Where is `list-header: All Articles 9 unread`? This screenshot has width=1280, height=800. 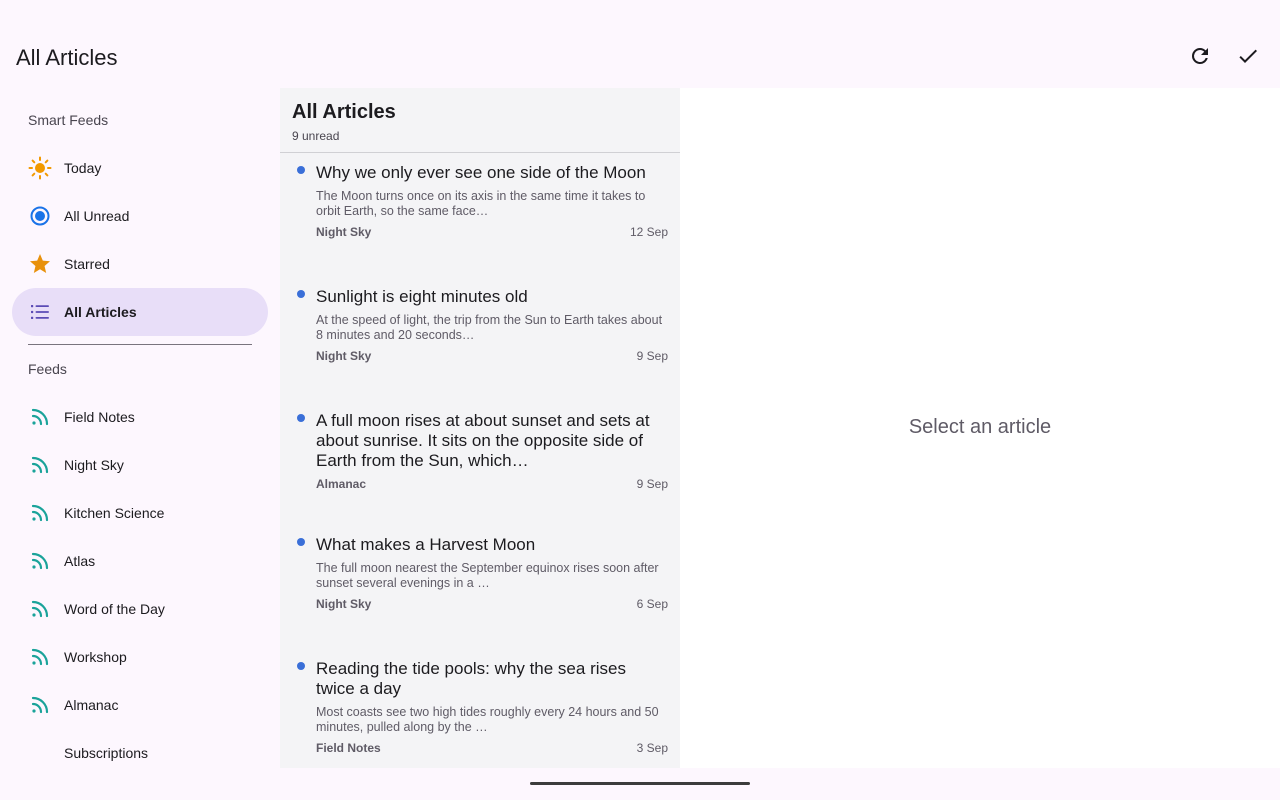 list-header: All Articles 9 unread is located at coordinates (480, 120).